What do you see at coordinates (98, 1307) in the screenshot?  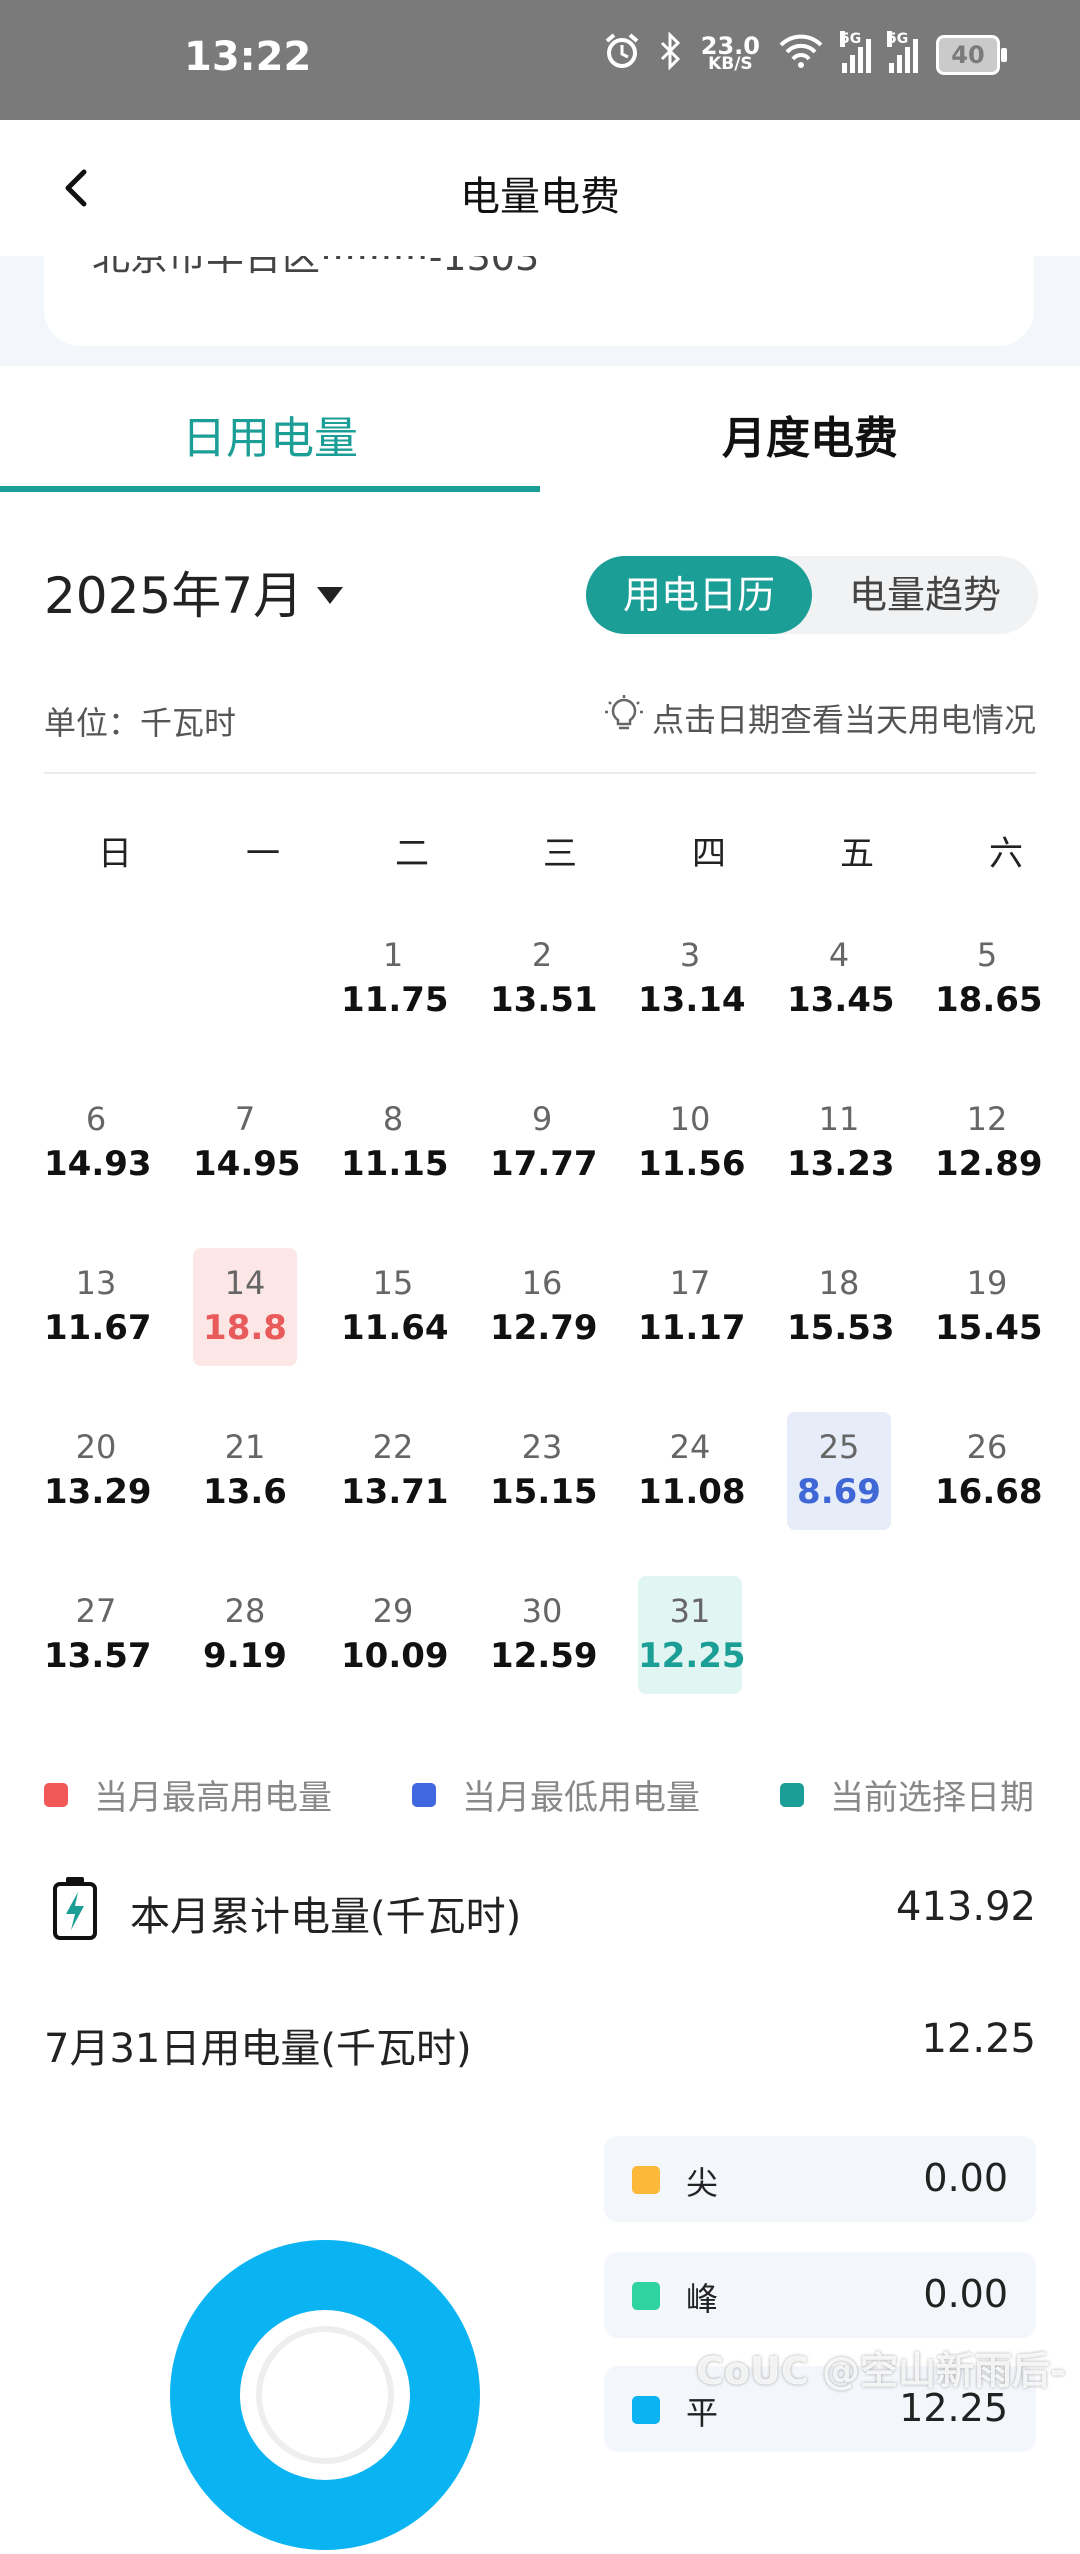 I see `calendar-day: 13 11.67` at bounding box center [98, 1307].